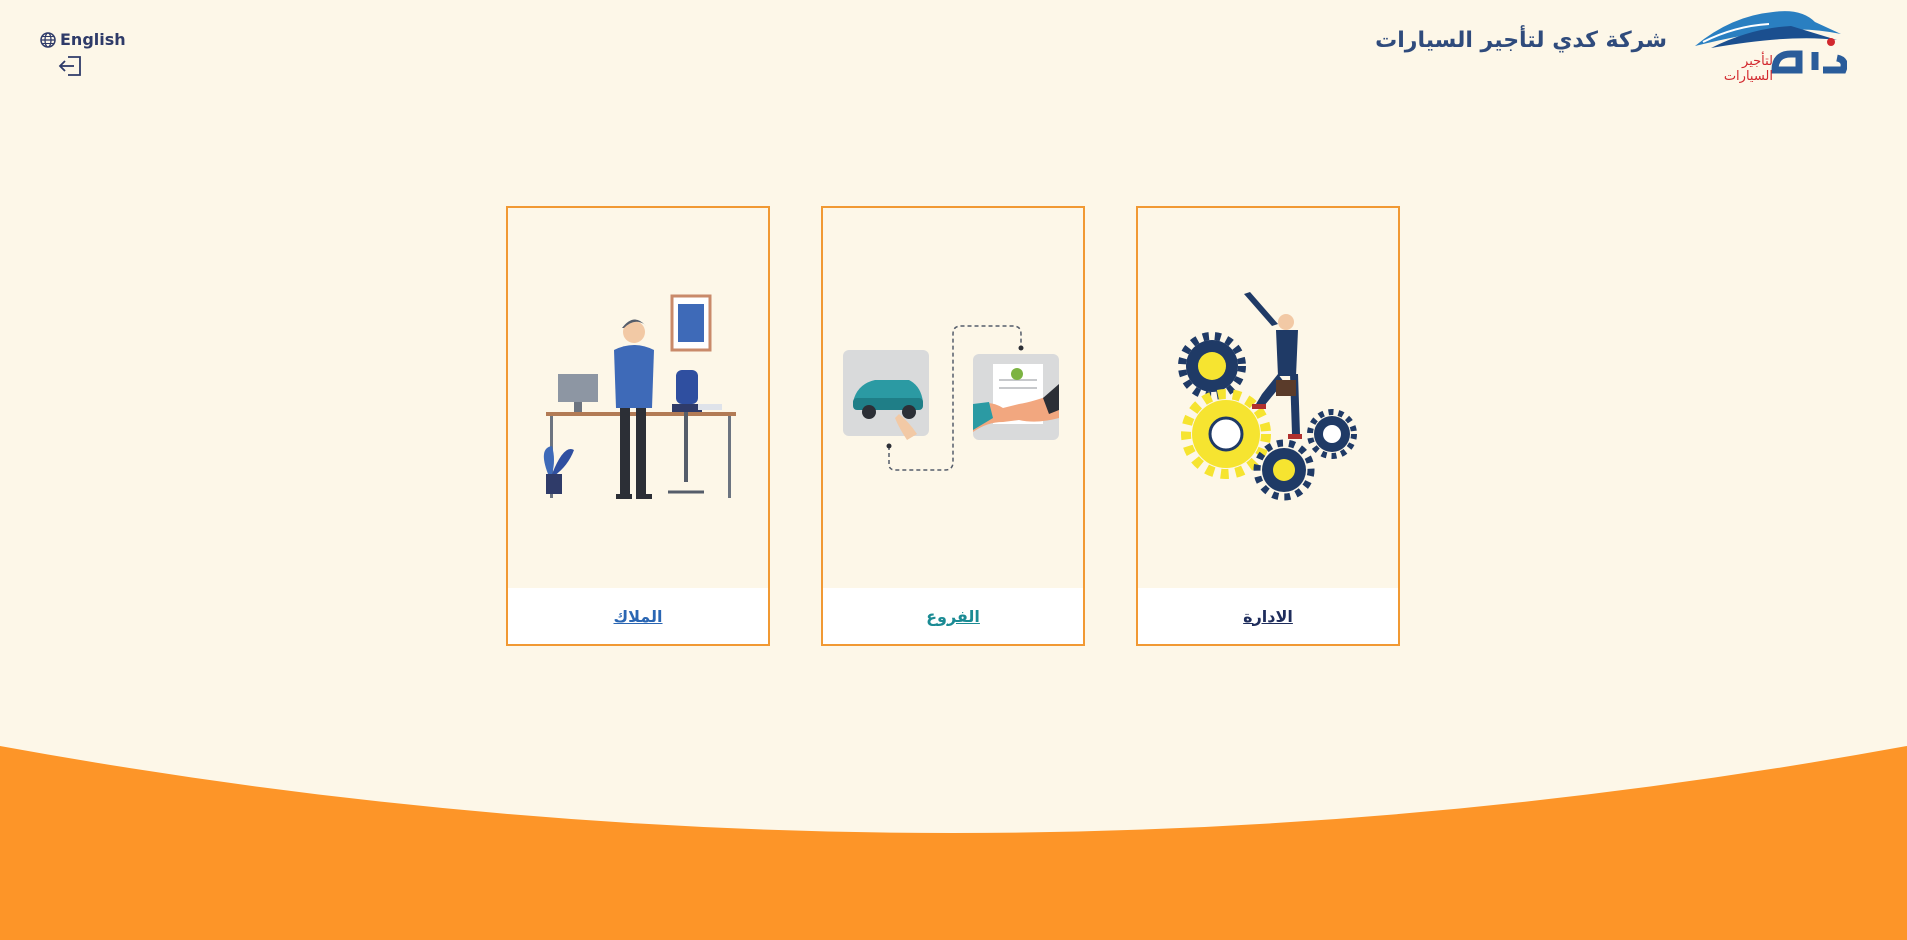 This screenshot has width=1907, height=940. I want to click on company-name: شركة كدي لتأجير السيارات, so click(1521, 40).